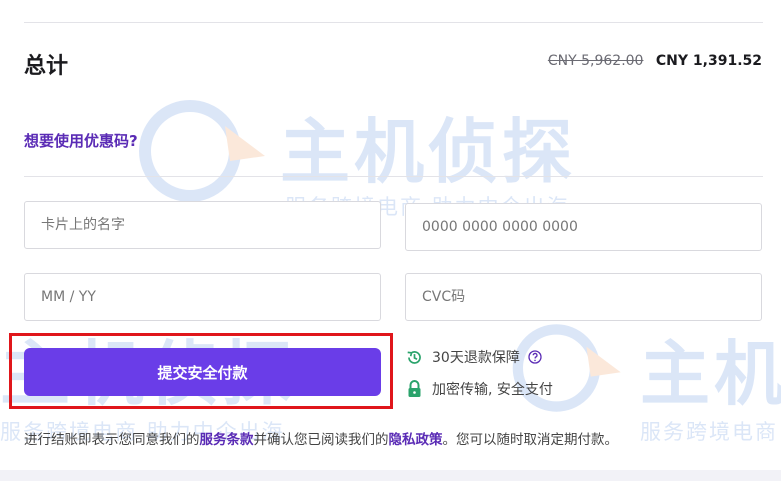  Describe the element at coordinates (595, 61) in the screenshot. I see `original-price: CNY 5,962.00` at that location.